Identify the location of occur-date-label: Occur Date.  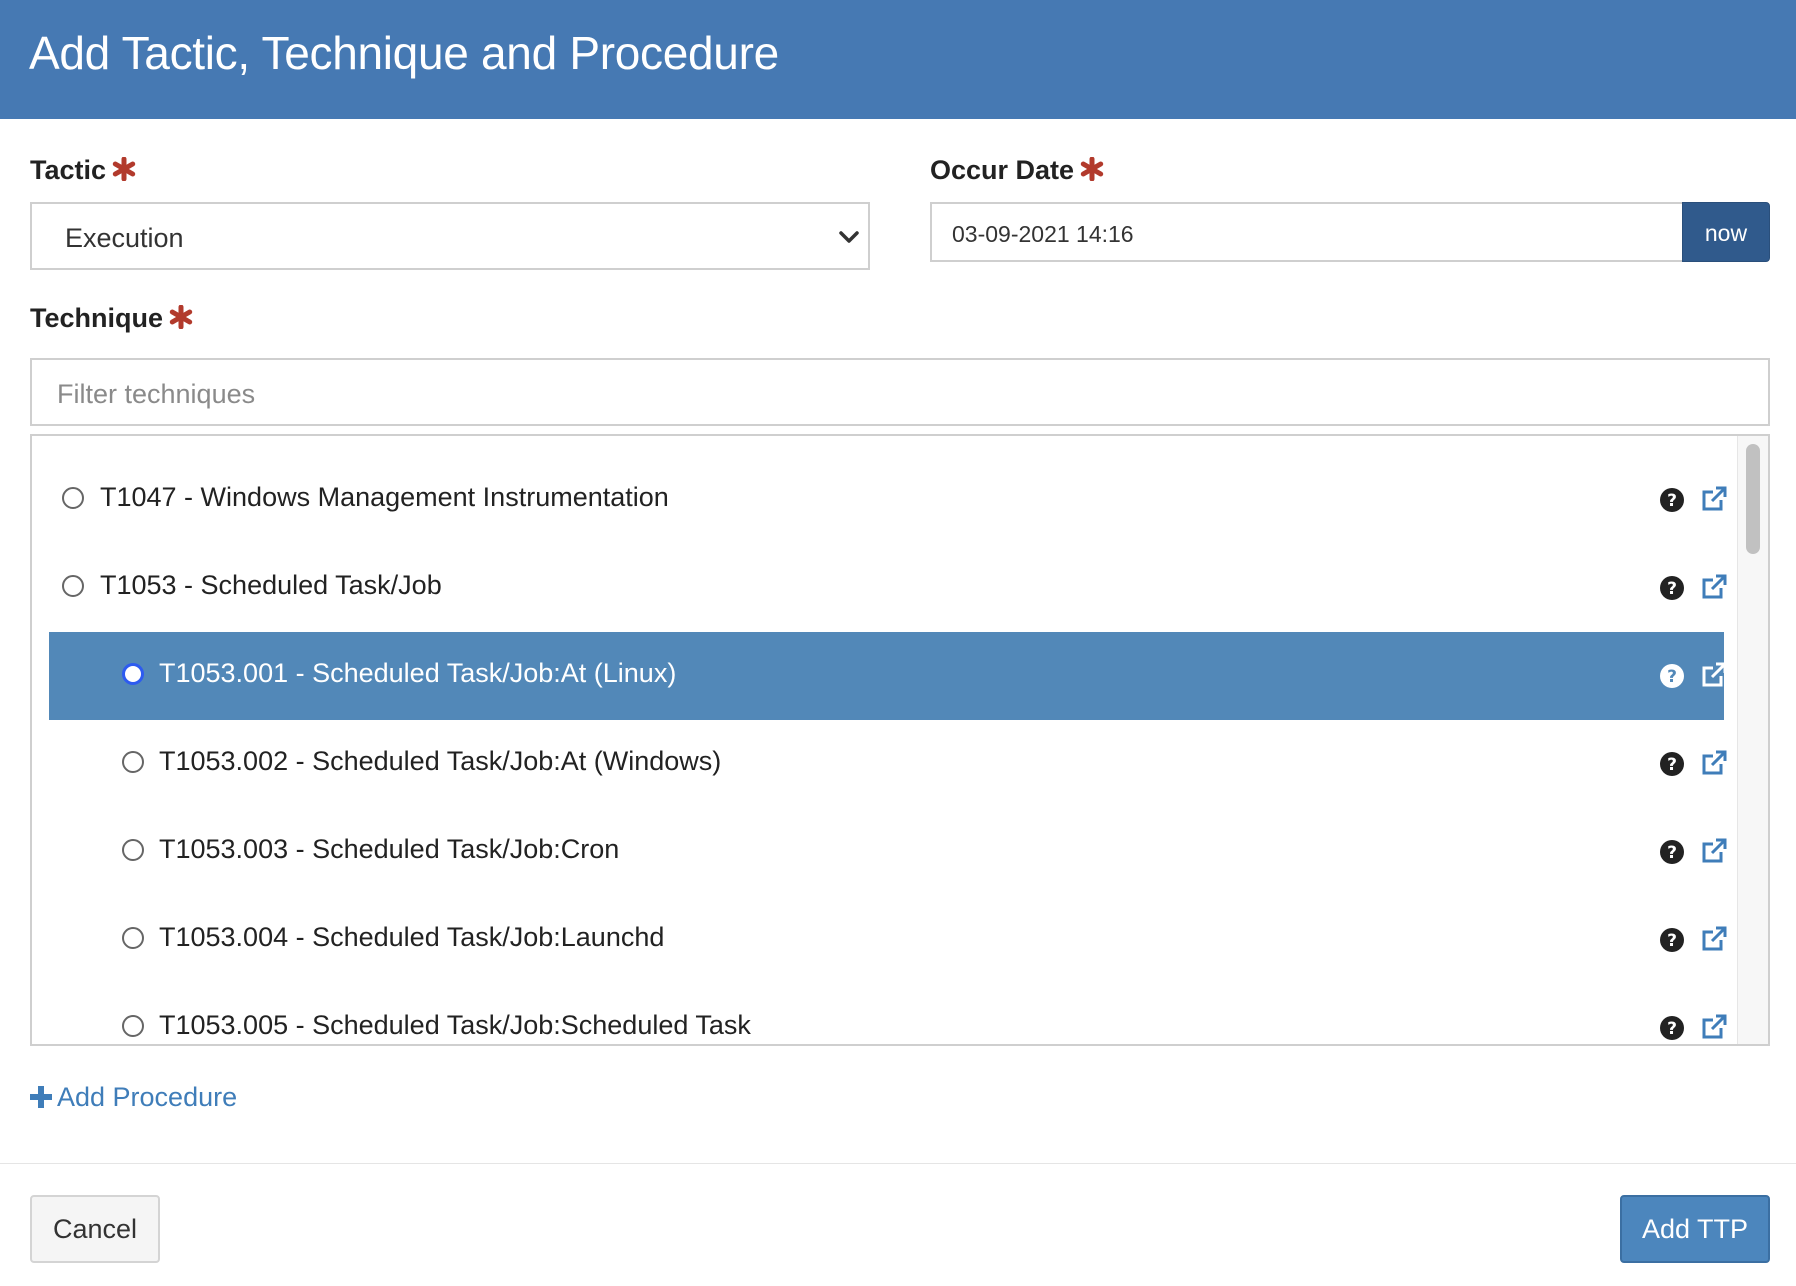
(1017, 170).